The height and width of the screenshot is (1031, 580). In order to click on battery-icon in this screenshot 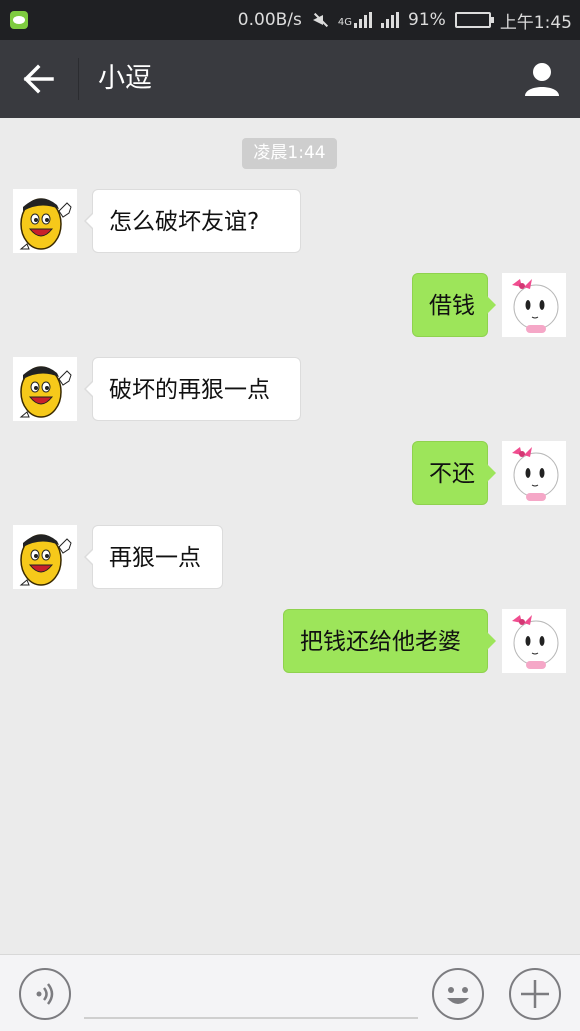, I will do `click(474, 20)`.